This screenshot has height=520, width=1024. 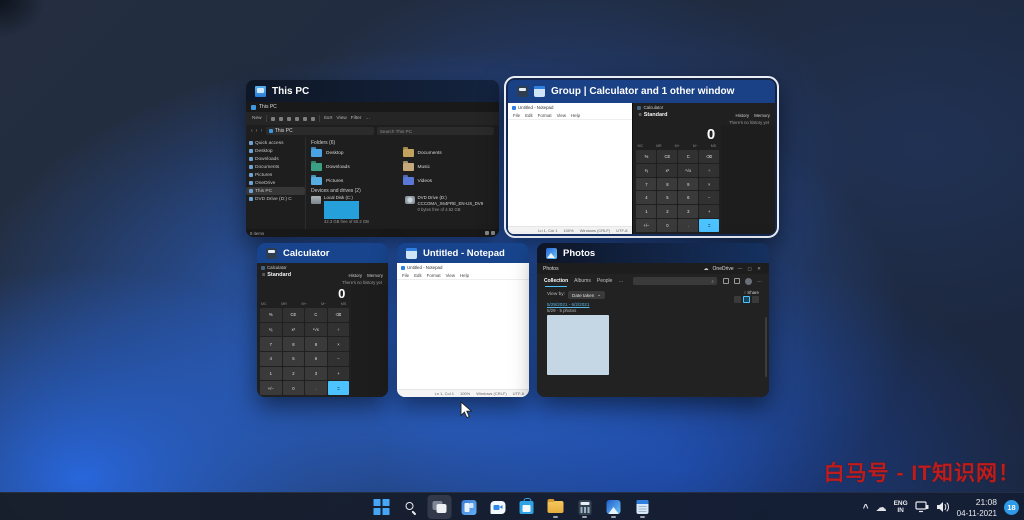 What do you see at coordinates (372, 91) in the screenshot?
I see `thumbnail-this-pc-header: This PC` at bounding box center [372, 91].